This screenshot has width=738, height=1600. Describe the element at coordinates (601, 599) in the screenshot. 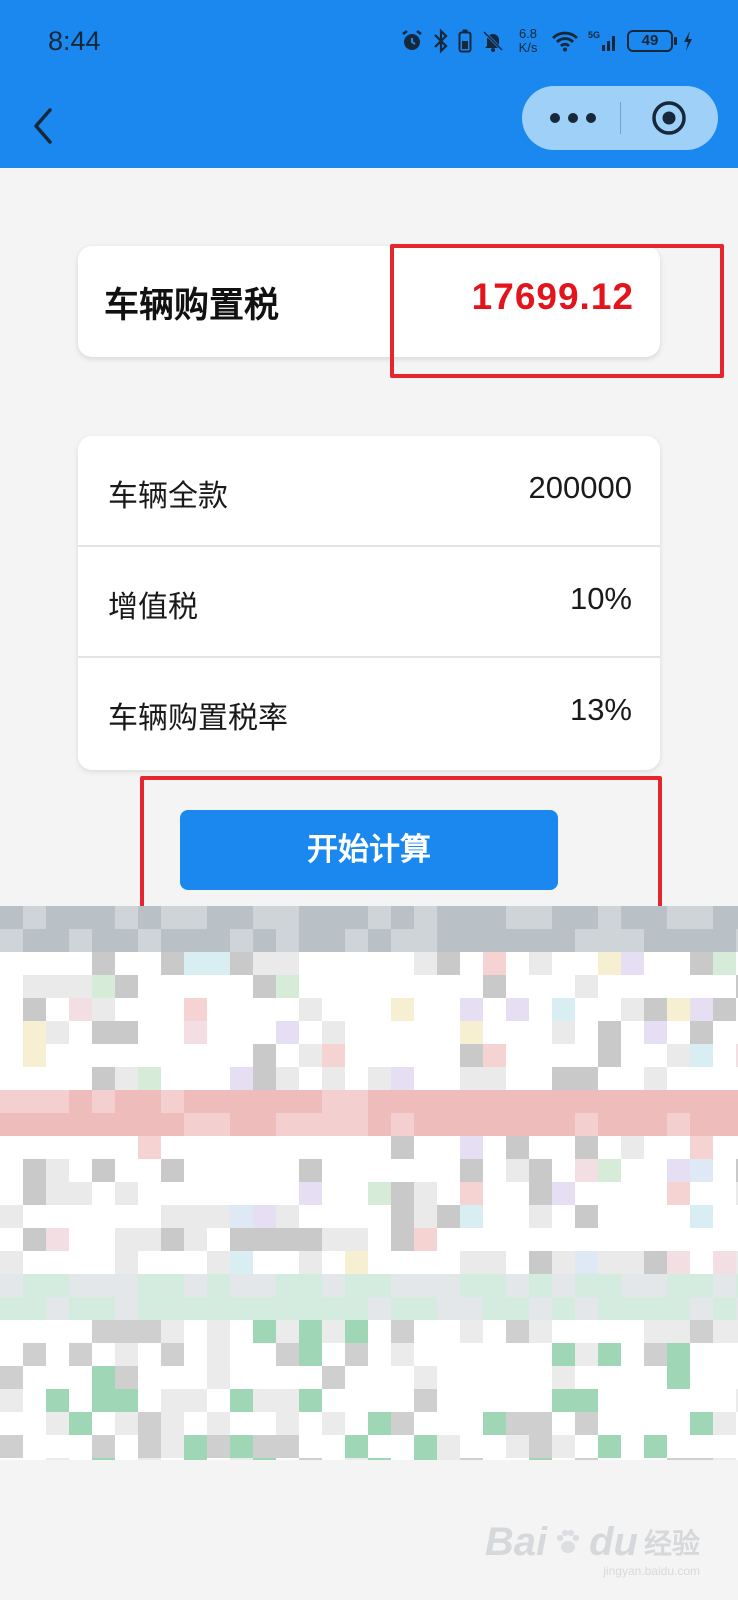

I see `vat-input: 10%` at that location.